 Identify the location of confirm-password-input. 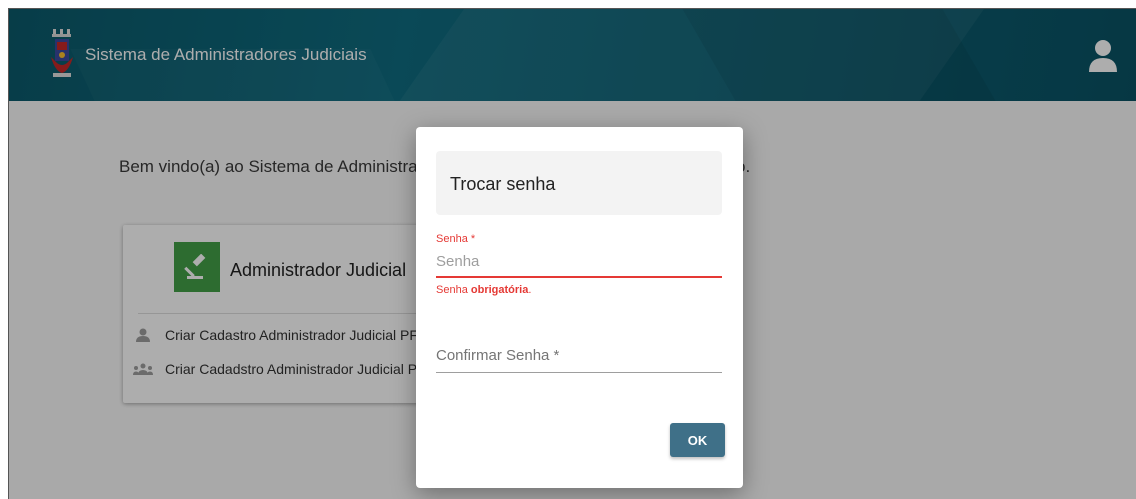
(579, 357).